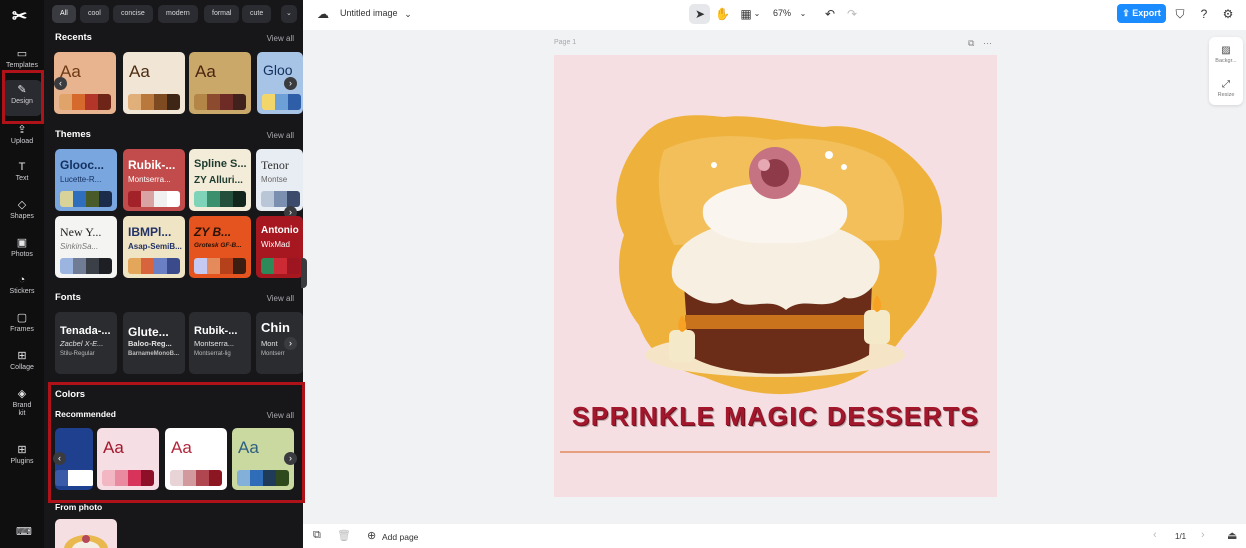 The image size is (1246, 548). I want to click on from-photo-thumbnail, so click(86, 533).